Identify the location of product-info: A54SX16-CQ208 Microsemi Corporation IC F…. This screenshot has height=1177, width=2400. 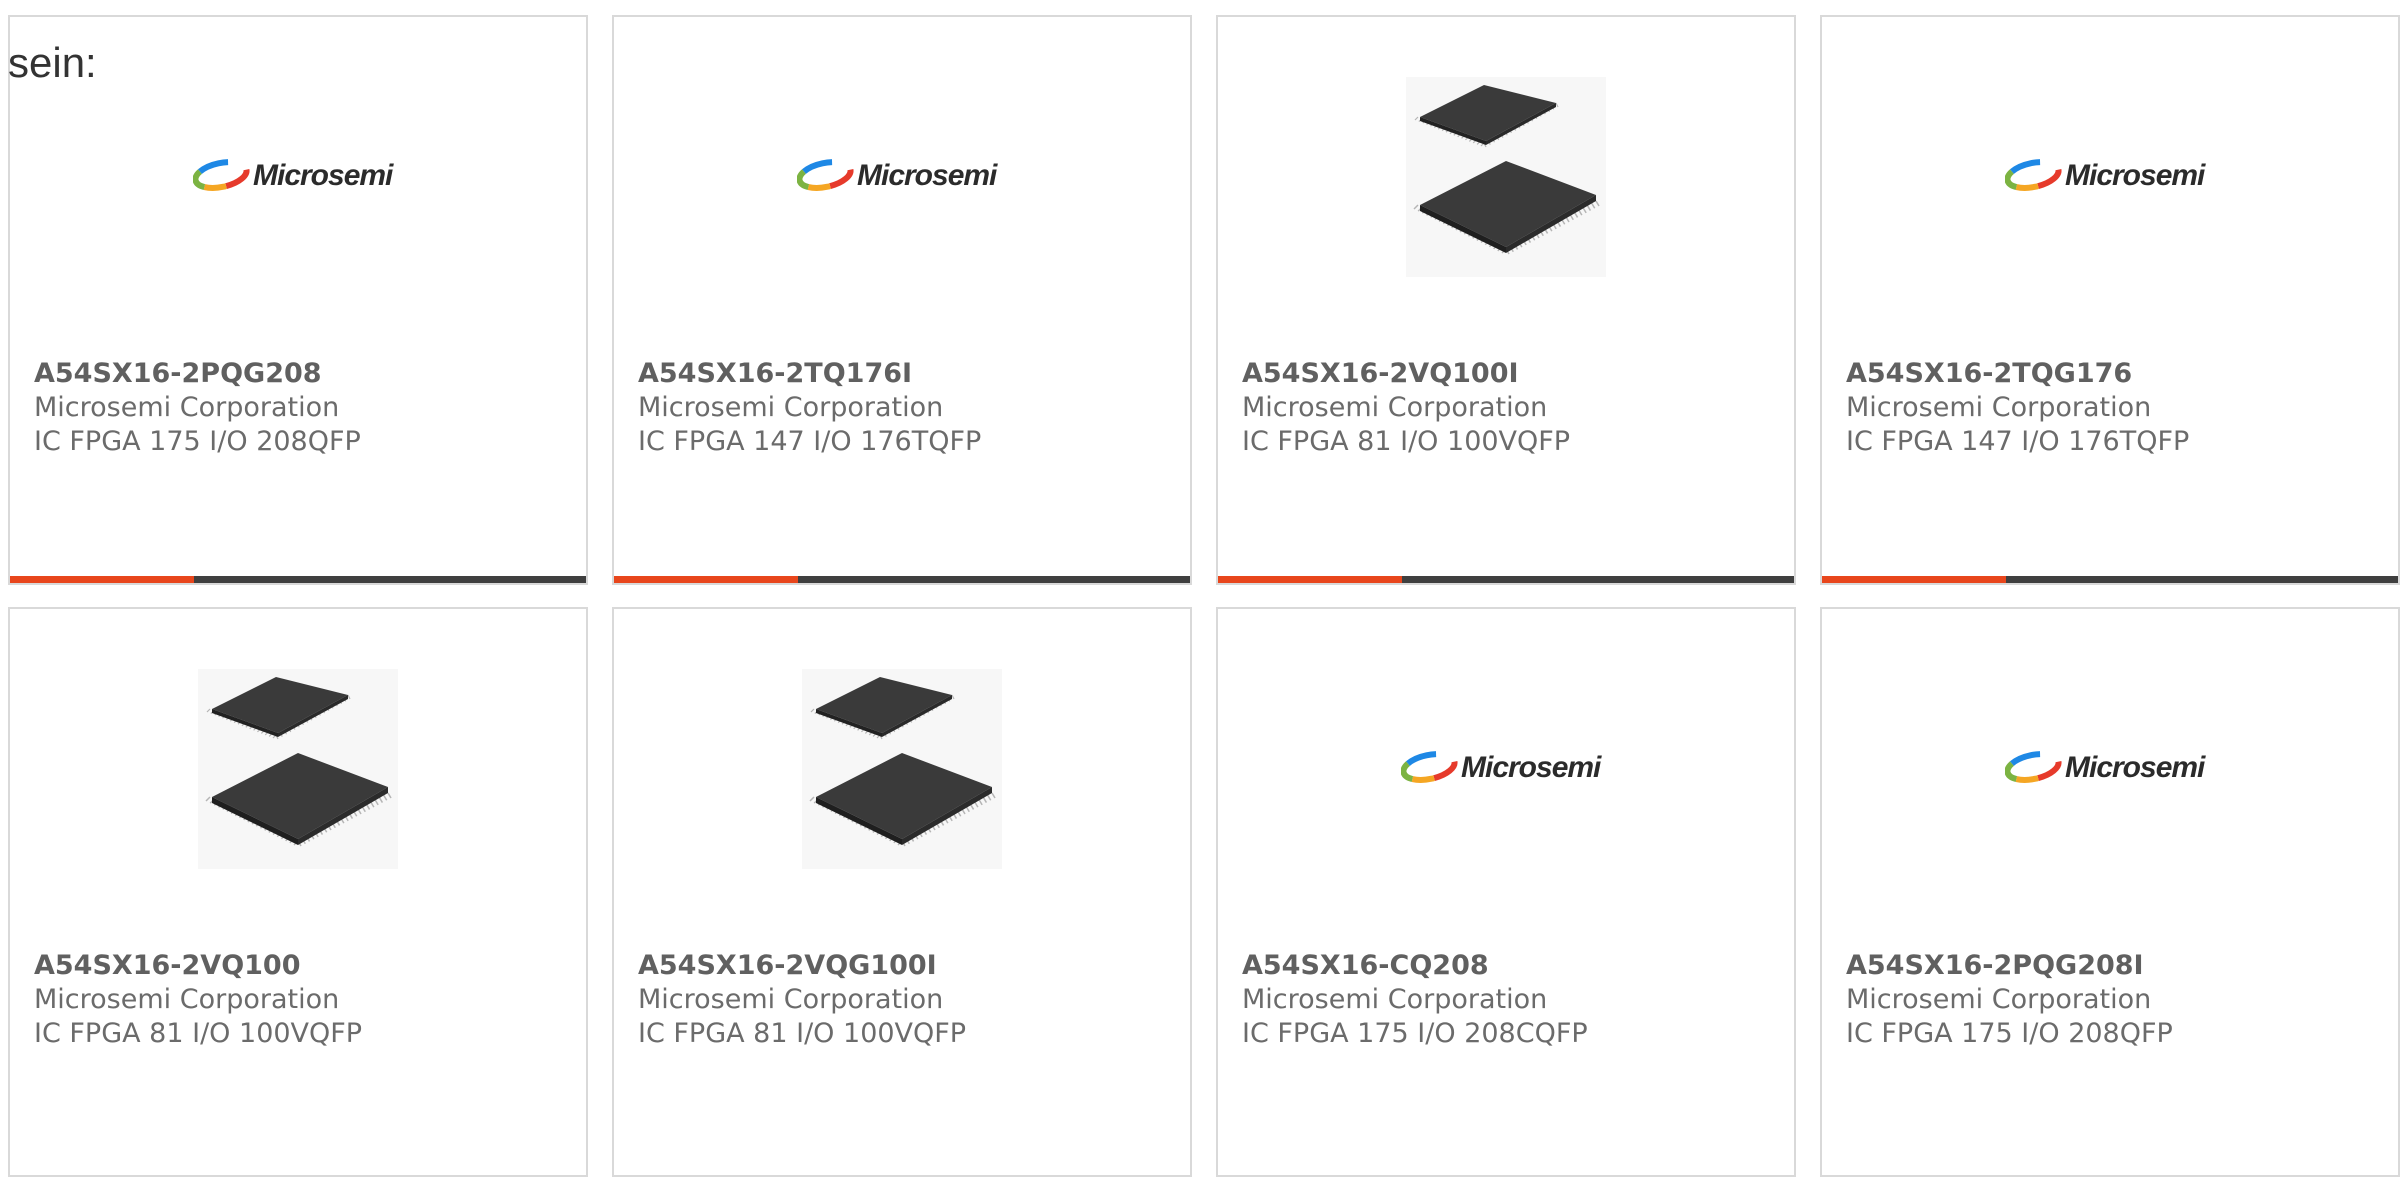
(1513, 1000).